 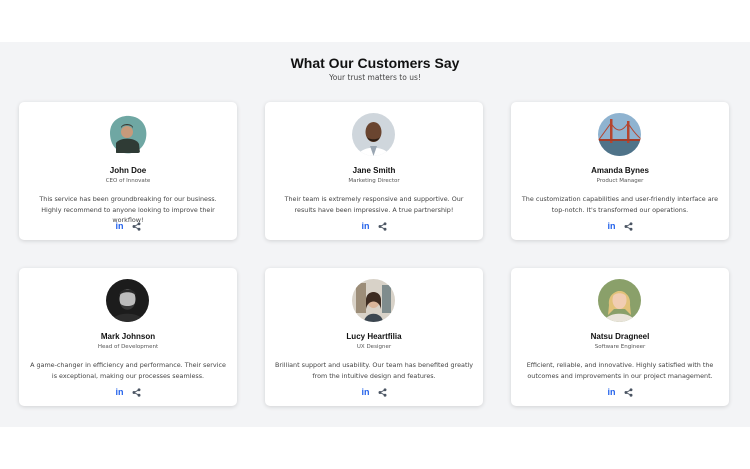 What do you see at coordinates (375, 63) in the screenshot?
I see `section-title: What Our Customers Say` at bounding box center [375, 63].